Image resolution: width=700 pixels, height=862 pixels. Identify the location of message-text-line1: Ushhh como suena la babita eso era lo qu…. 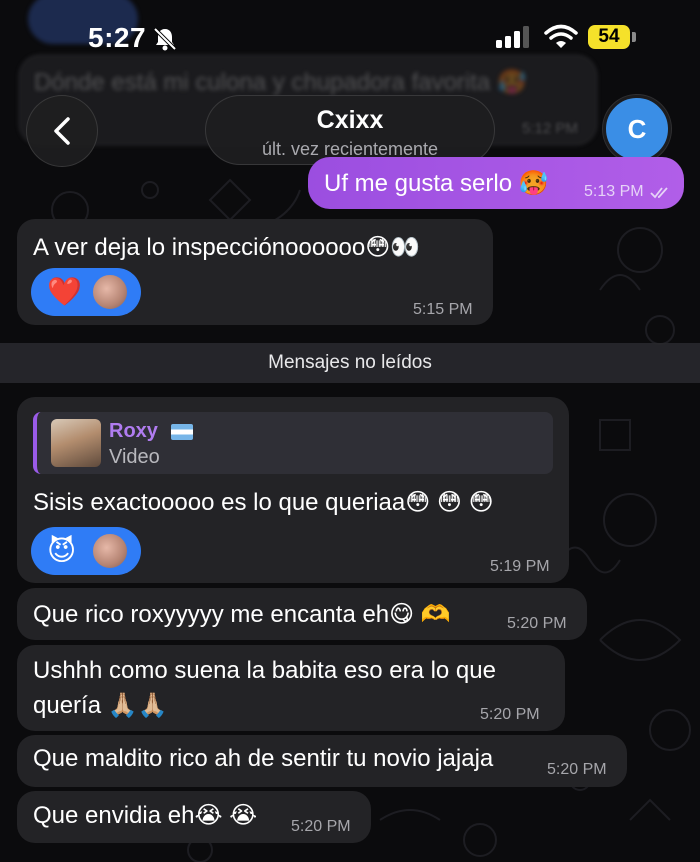
(264, 670).